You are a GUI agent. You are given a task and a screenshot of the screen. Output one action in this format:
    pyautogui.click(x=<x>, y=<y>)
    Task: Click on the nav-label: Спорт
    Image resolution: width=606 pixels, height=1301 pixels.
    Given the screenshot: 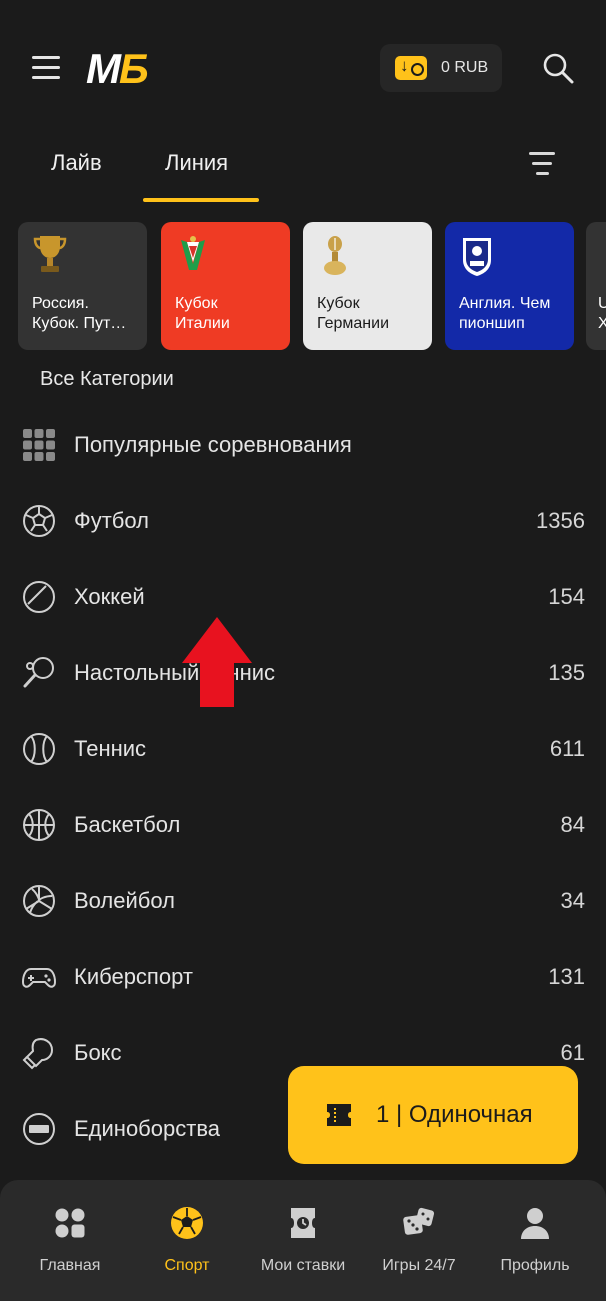 What is the action you would take?
    pyautogui.click(x=187, y=1265)
    